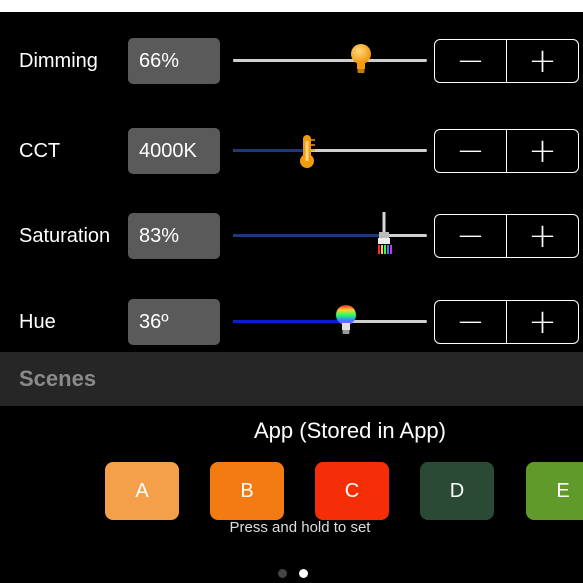 Image resolution: width=583 pixels, height=583 pixels. I want to click on hue-stepper: − +, so click(506, 322).